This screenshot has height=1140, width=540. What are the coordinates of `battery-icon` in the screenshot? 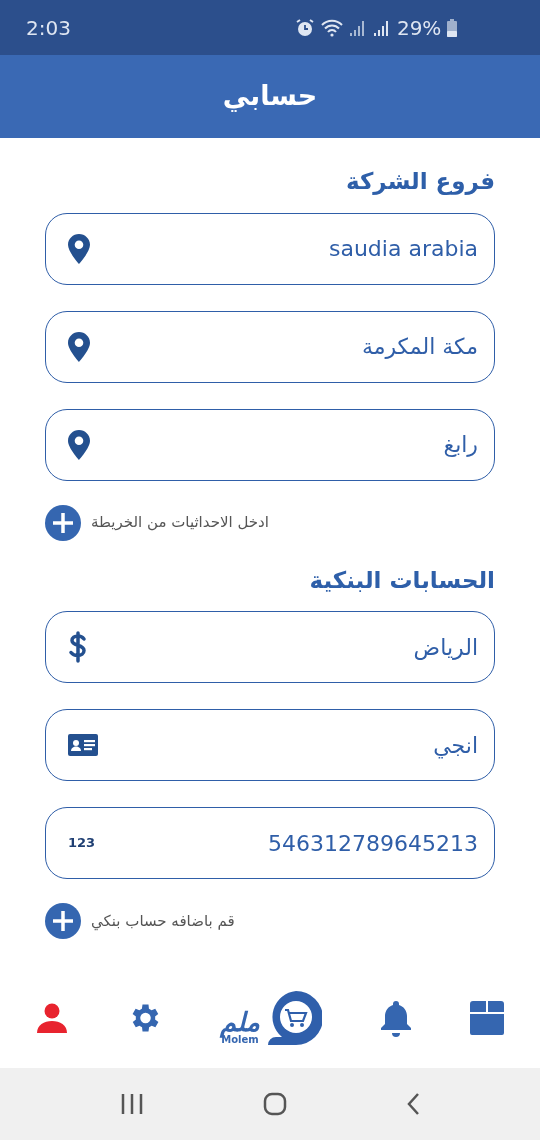 It's located at (452, 27).